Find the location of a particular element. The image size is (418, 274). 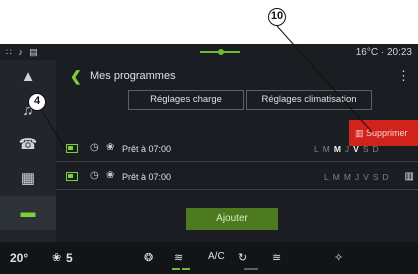

phone-icon: ☎ is located at coordinates (28, 145).